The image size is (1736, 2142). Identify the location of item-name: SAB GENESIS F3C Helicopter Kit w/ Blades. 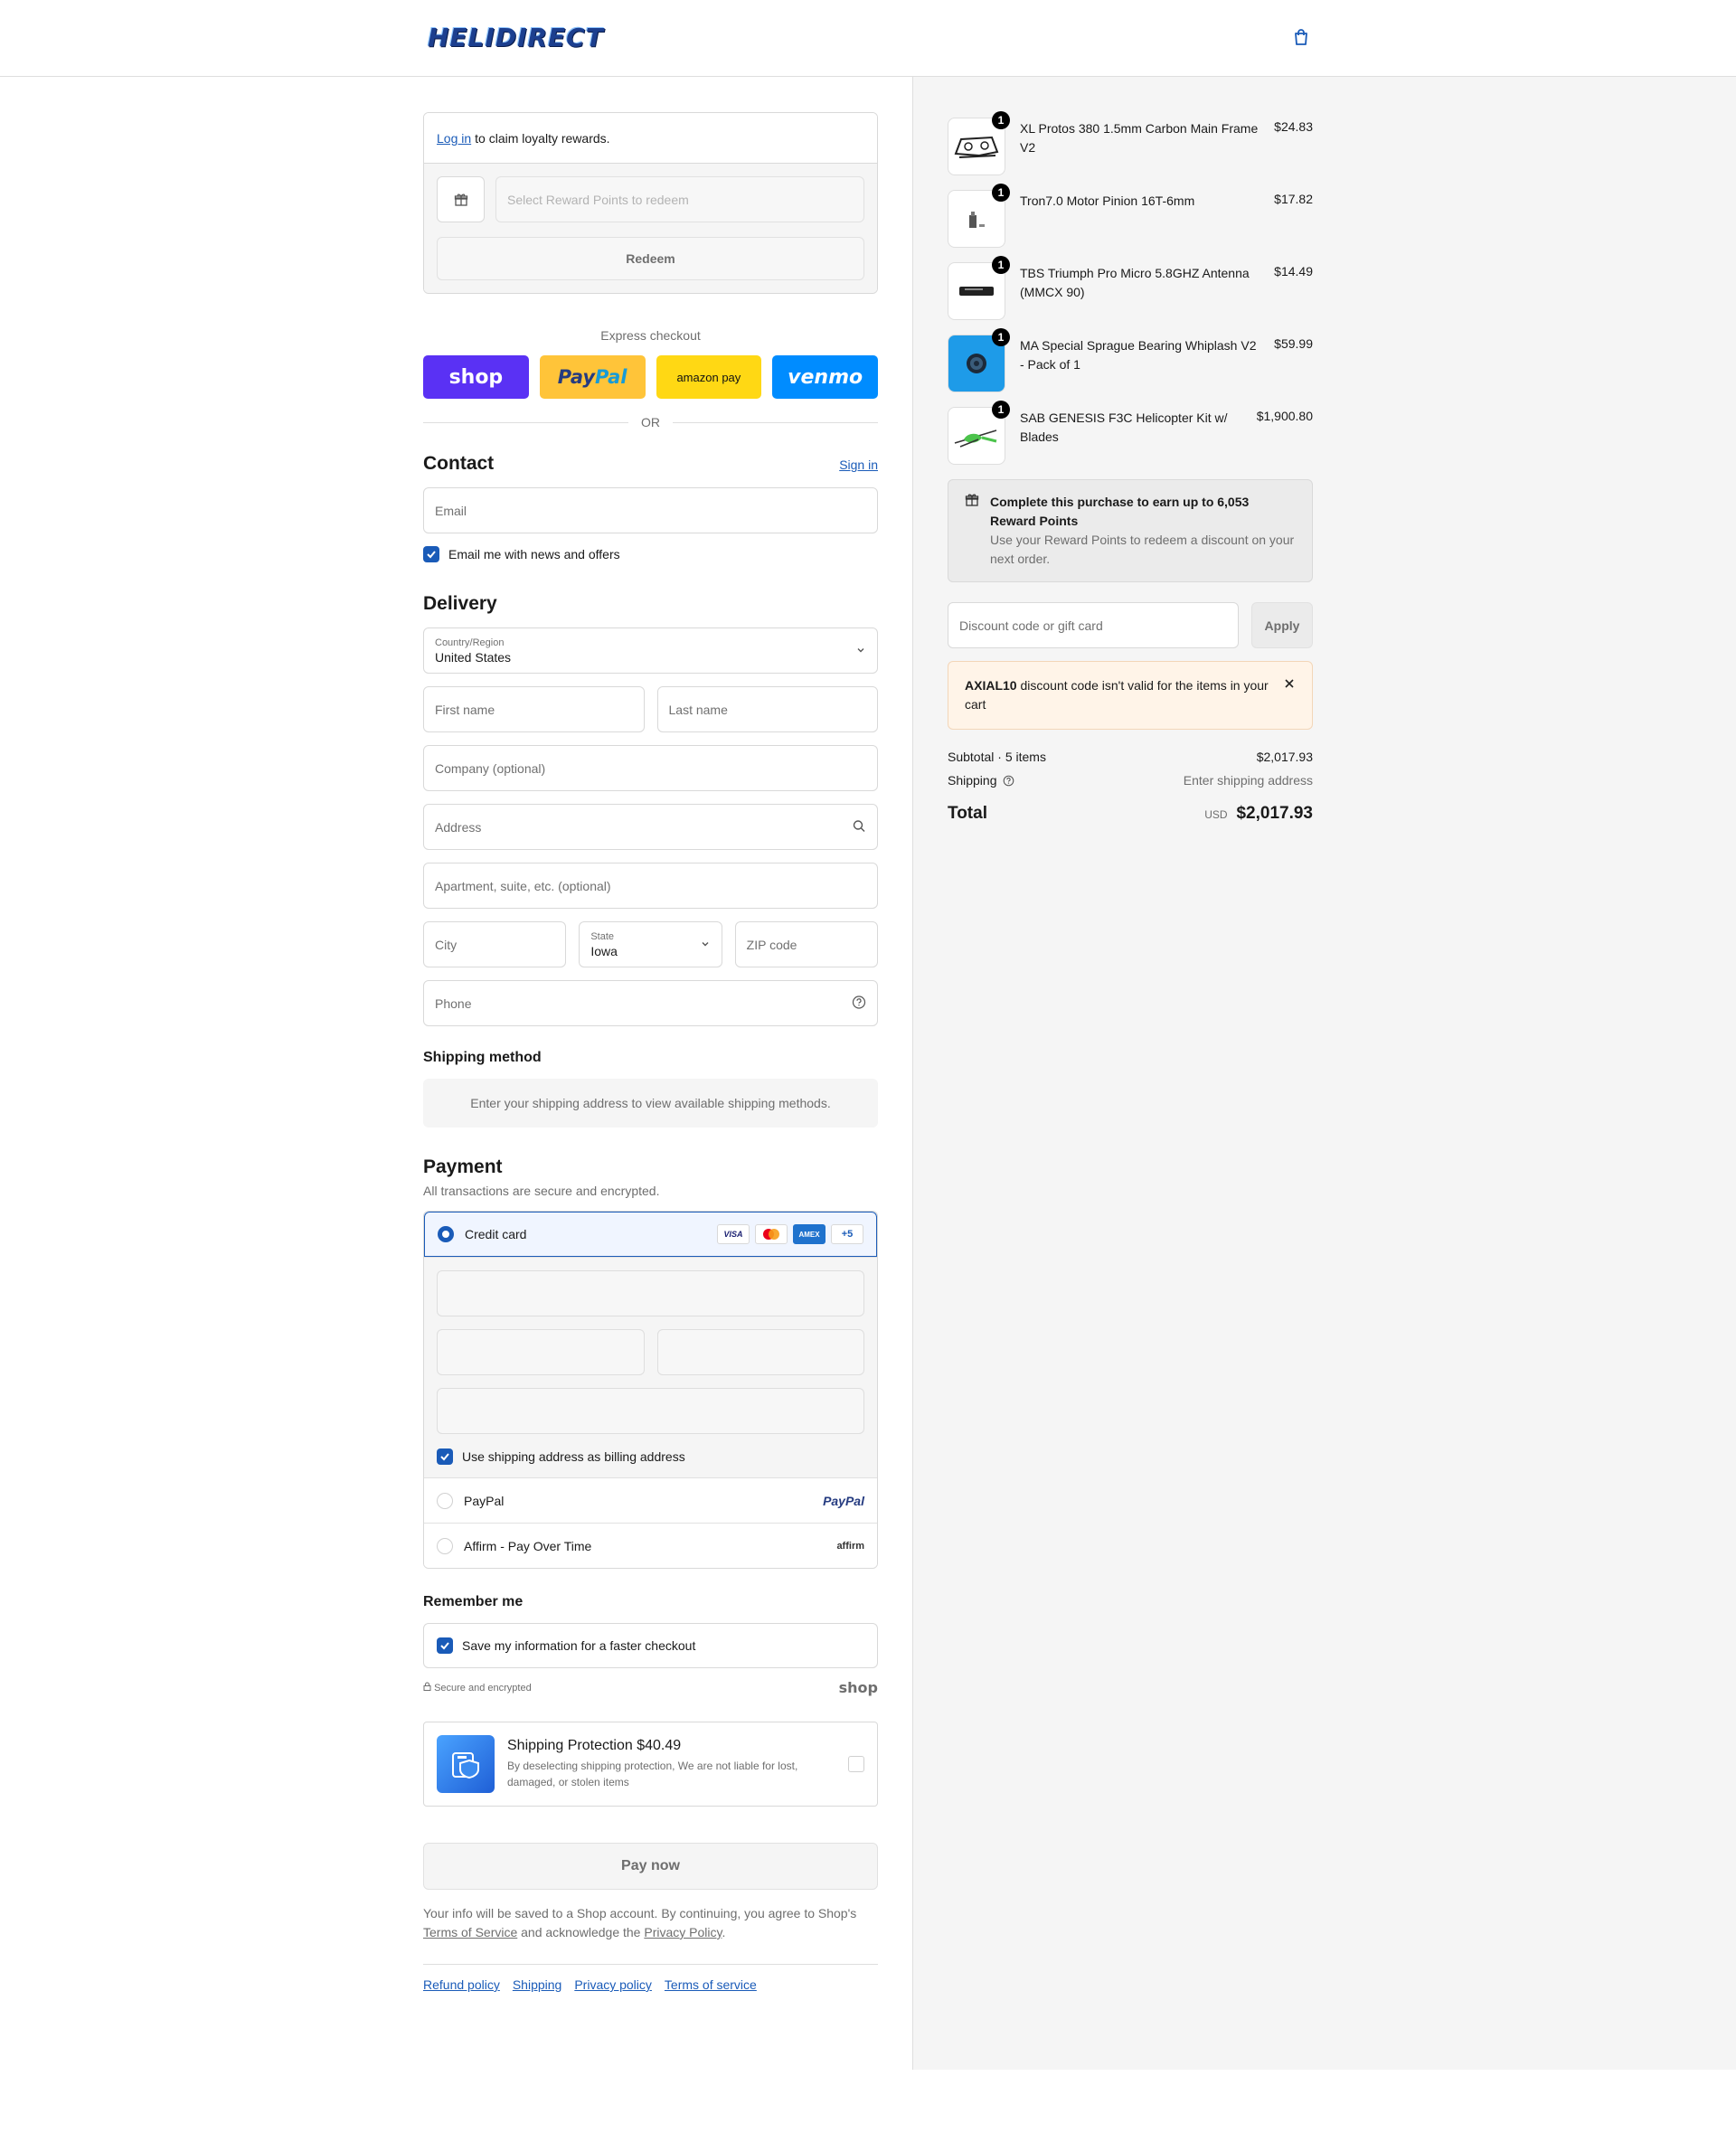
(1124, 427).